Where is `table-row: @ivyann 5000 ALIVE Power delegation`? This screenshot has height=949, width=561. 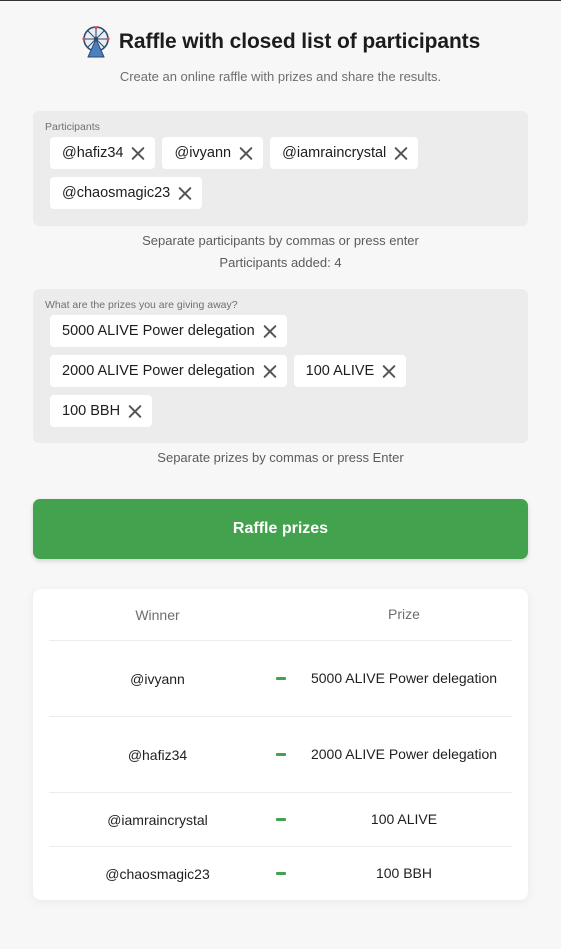
table-row: @ivyann 5000 ALIVE Power delegation is located at coordinates (280, 679).